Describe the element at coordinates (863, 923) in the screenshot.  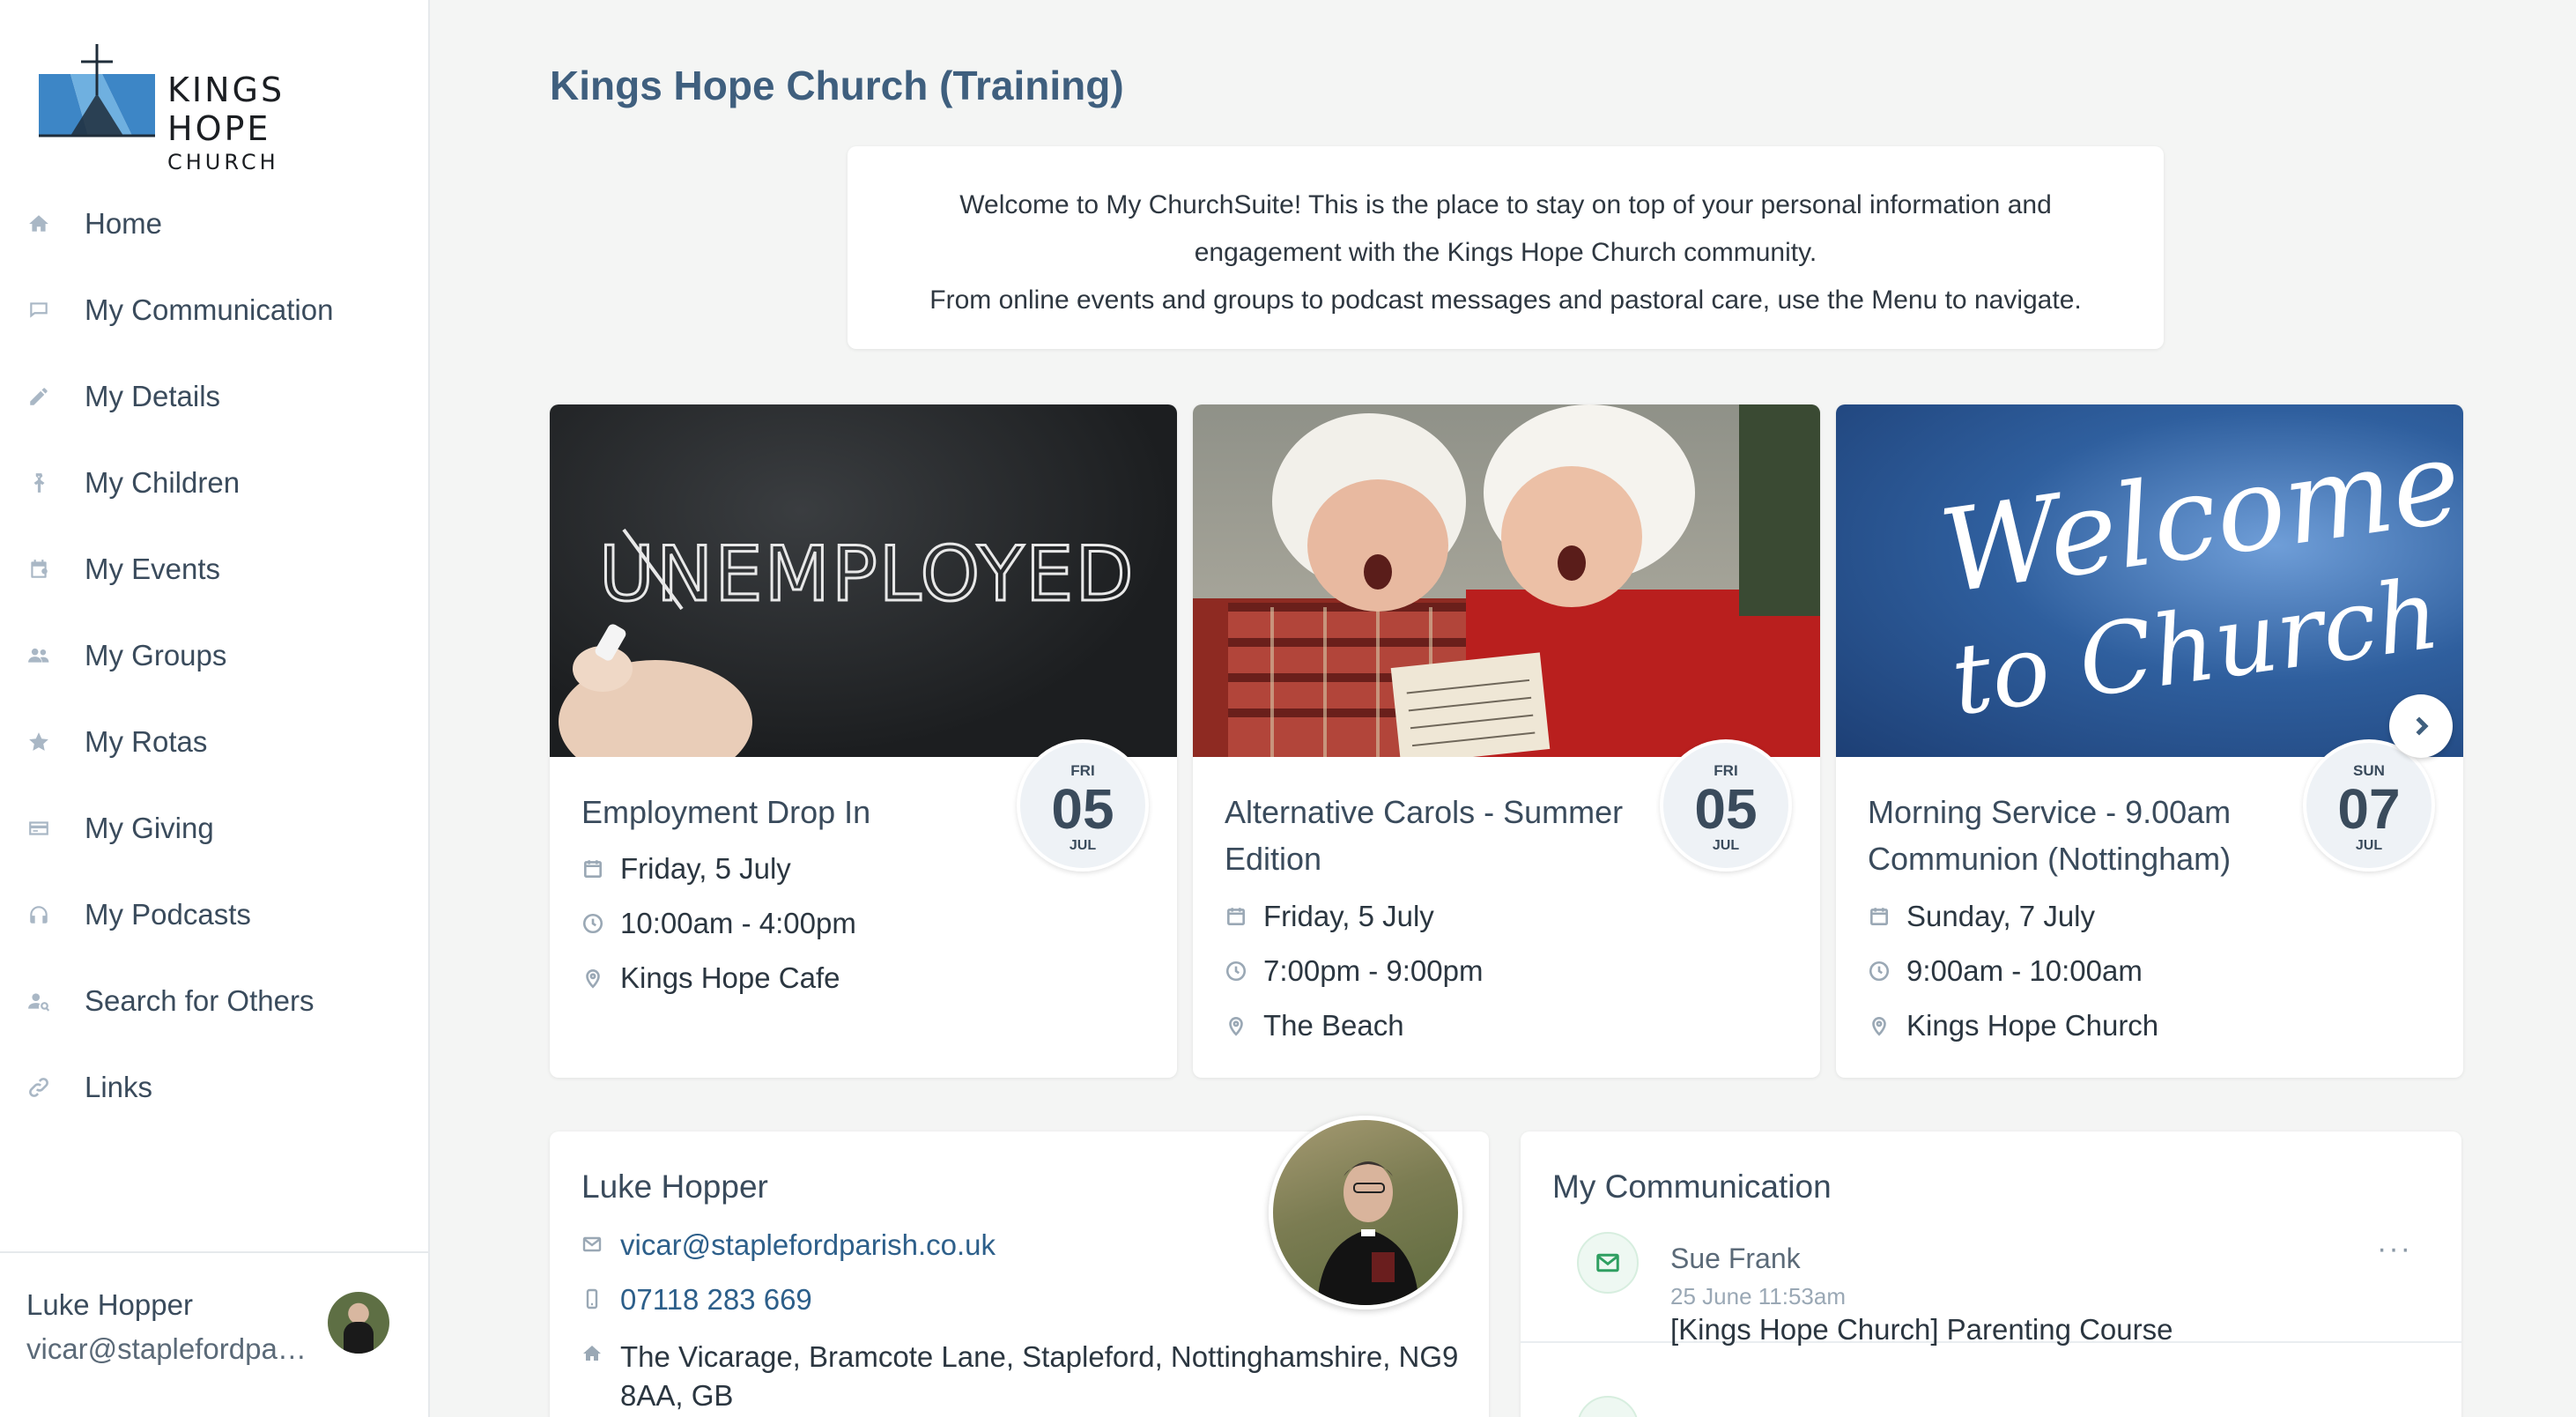
I see `event-time: 10:00am - 4:00pm` at that location.